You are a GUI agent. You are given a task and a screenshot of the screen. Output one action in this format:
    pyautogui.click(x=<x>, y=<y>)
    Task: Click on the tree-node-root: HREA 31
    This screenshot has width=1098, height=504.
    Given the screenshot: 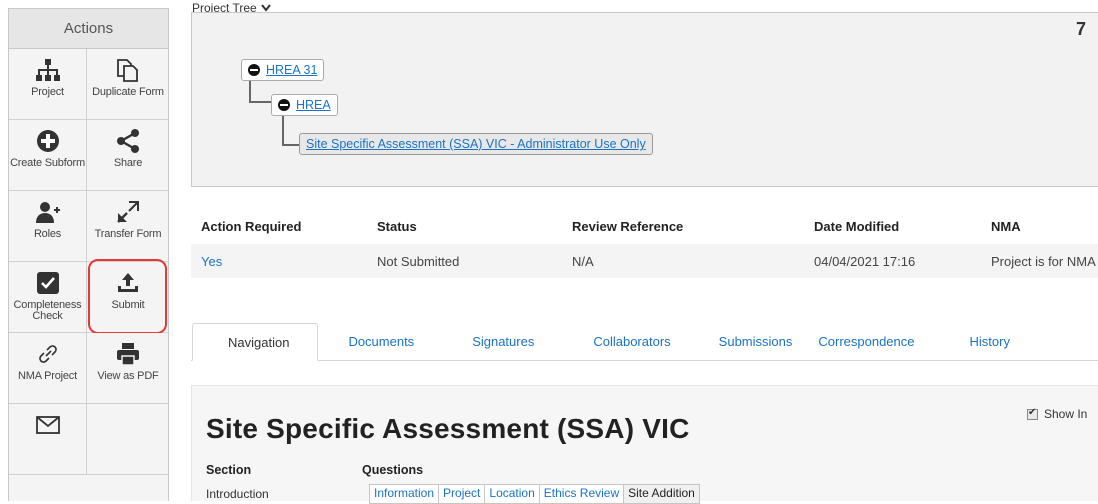 What is the action you would take?
    pyautogui.click(x=283, y=70)
    